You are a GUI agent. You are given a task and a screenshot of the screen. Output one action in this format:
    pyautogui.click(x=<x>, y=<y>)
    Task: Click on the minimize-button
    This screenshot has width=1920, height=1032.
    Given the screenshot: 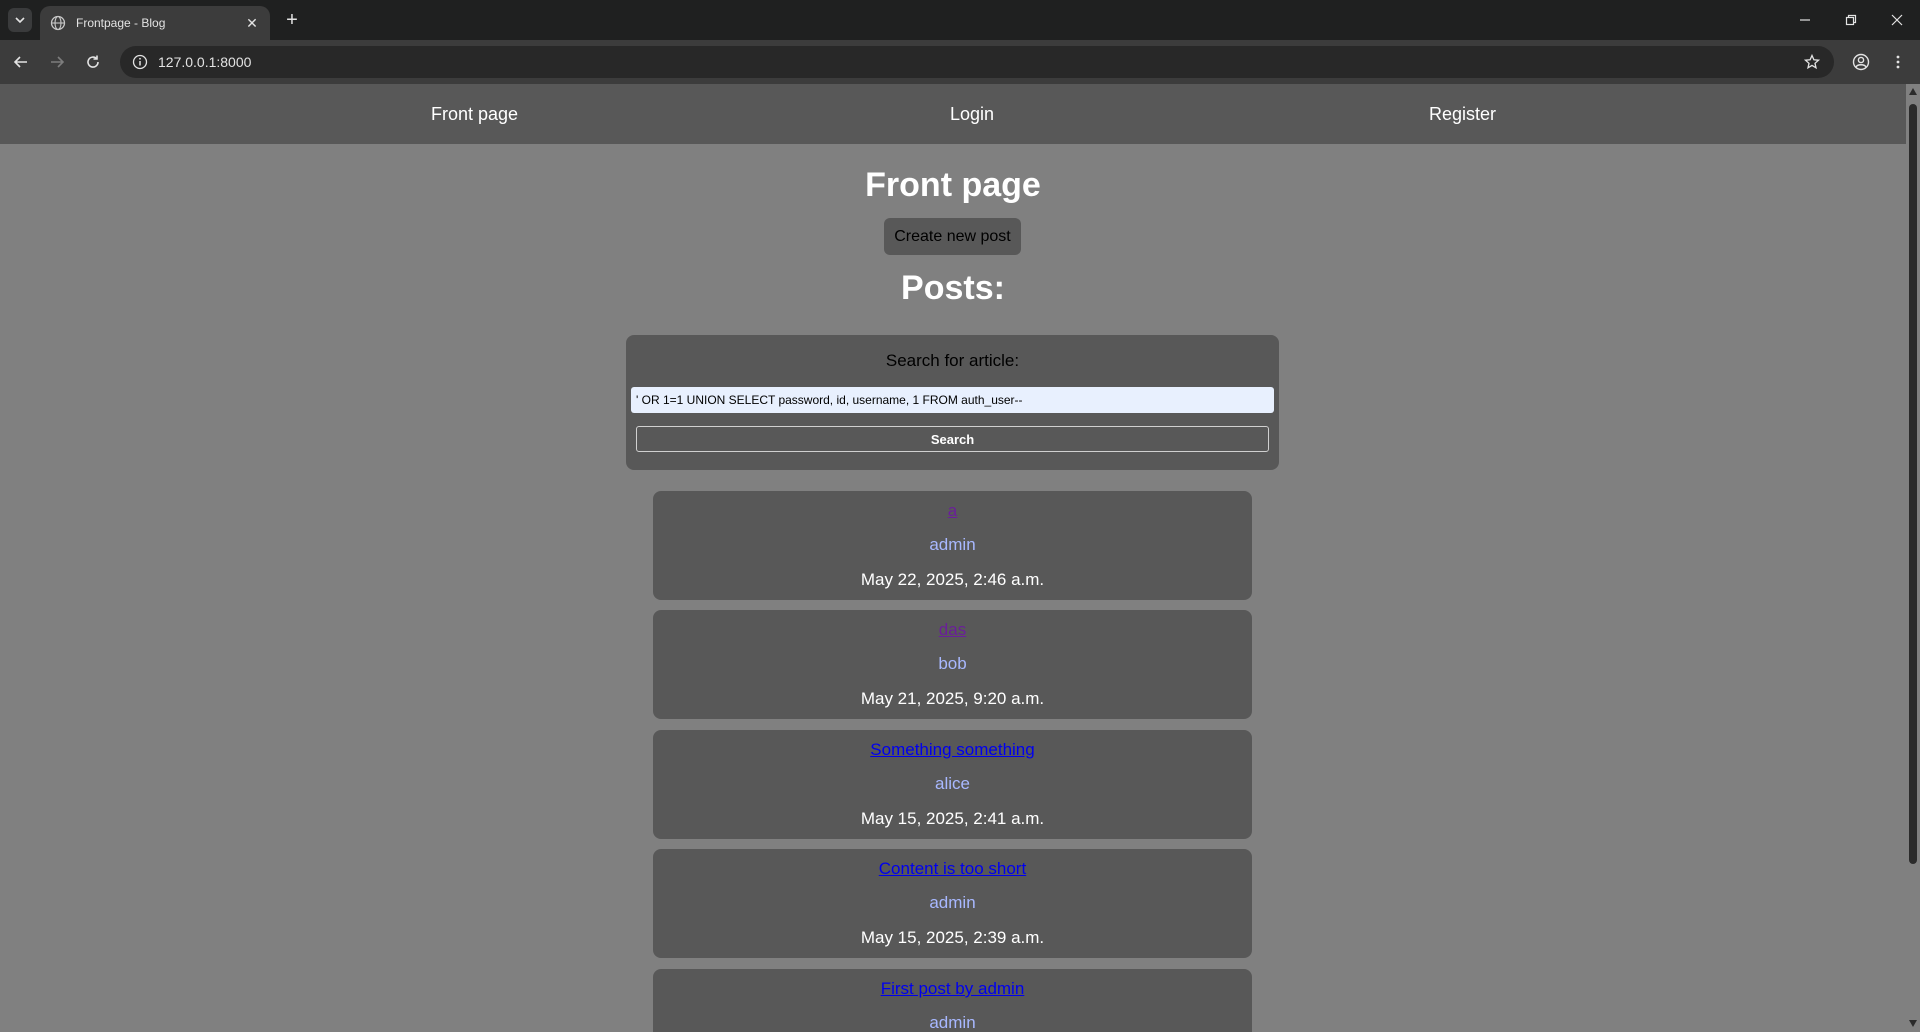 What is the action you would take?
    pyautogui.click(x=1805, y=20)
    